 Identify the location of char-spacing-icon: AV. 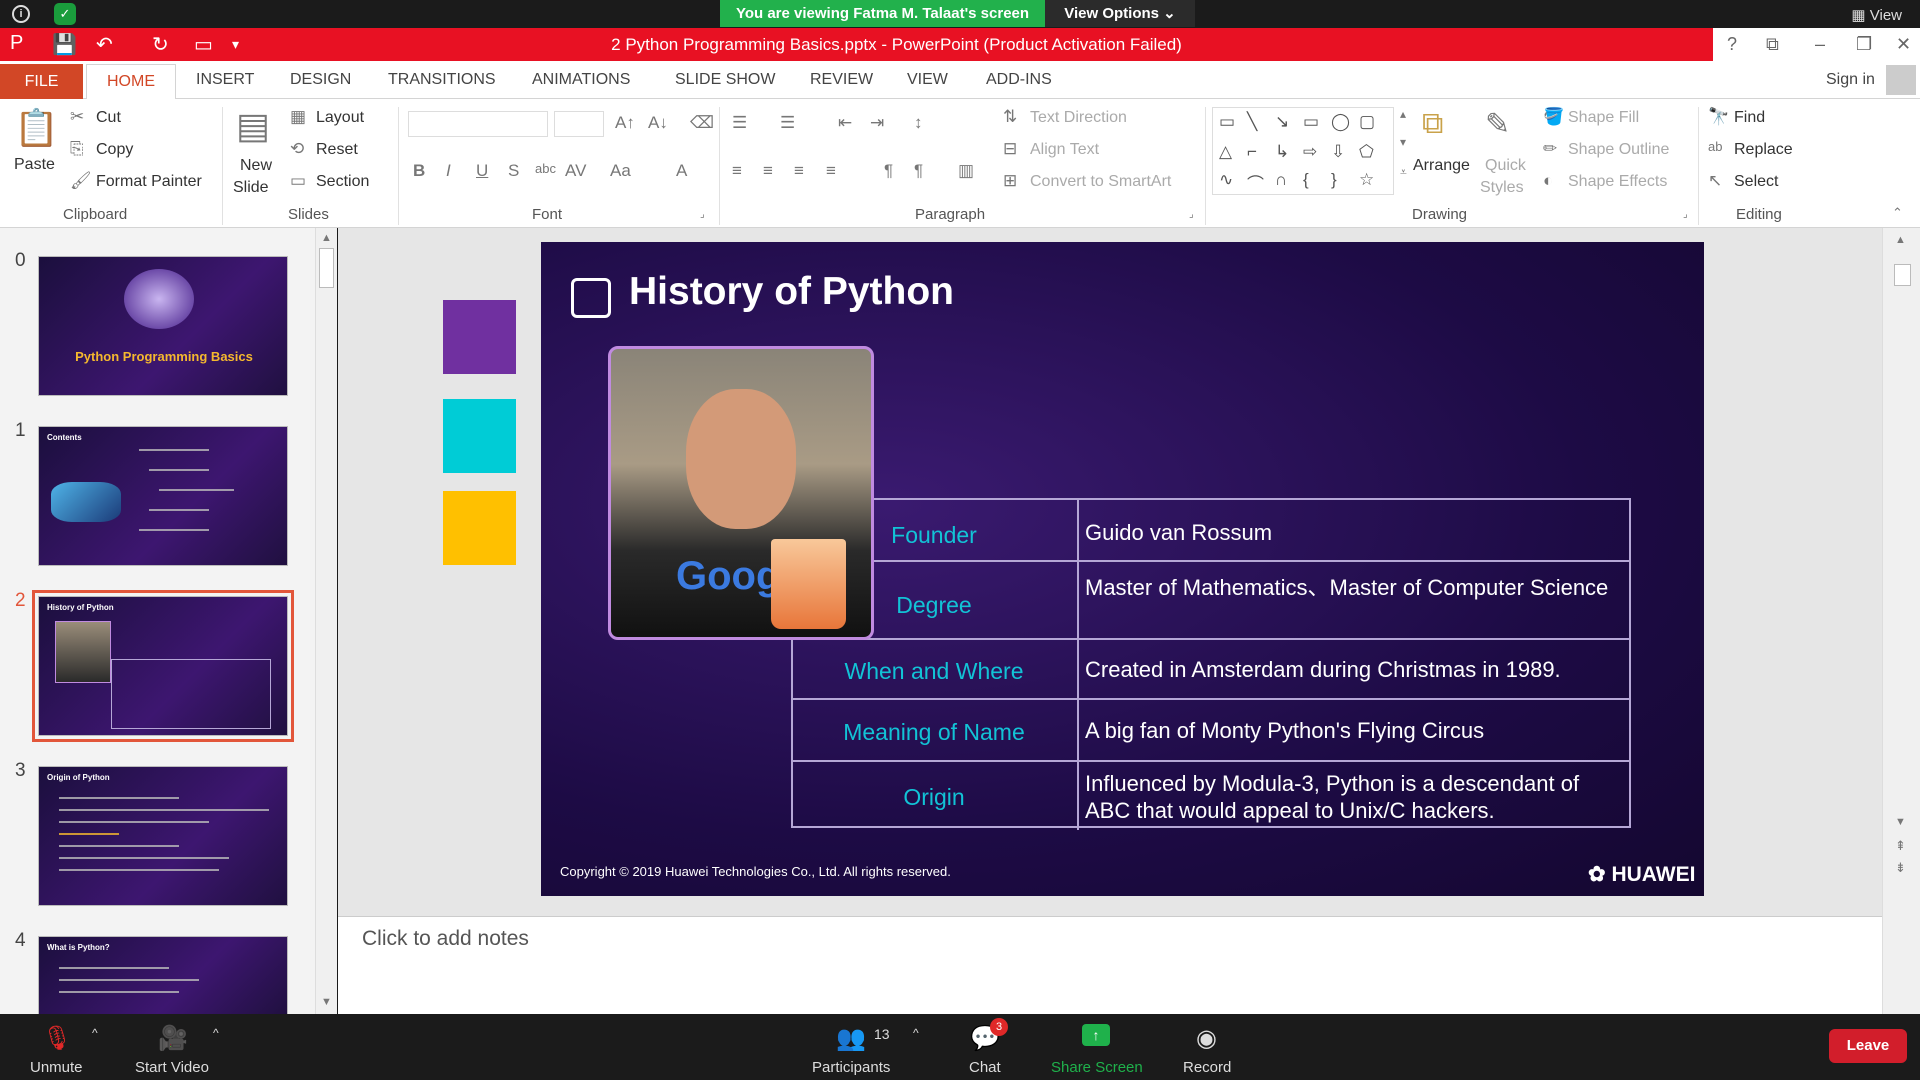
(575, 171).